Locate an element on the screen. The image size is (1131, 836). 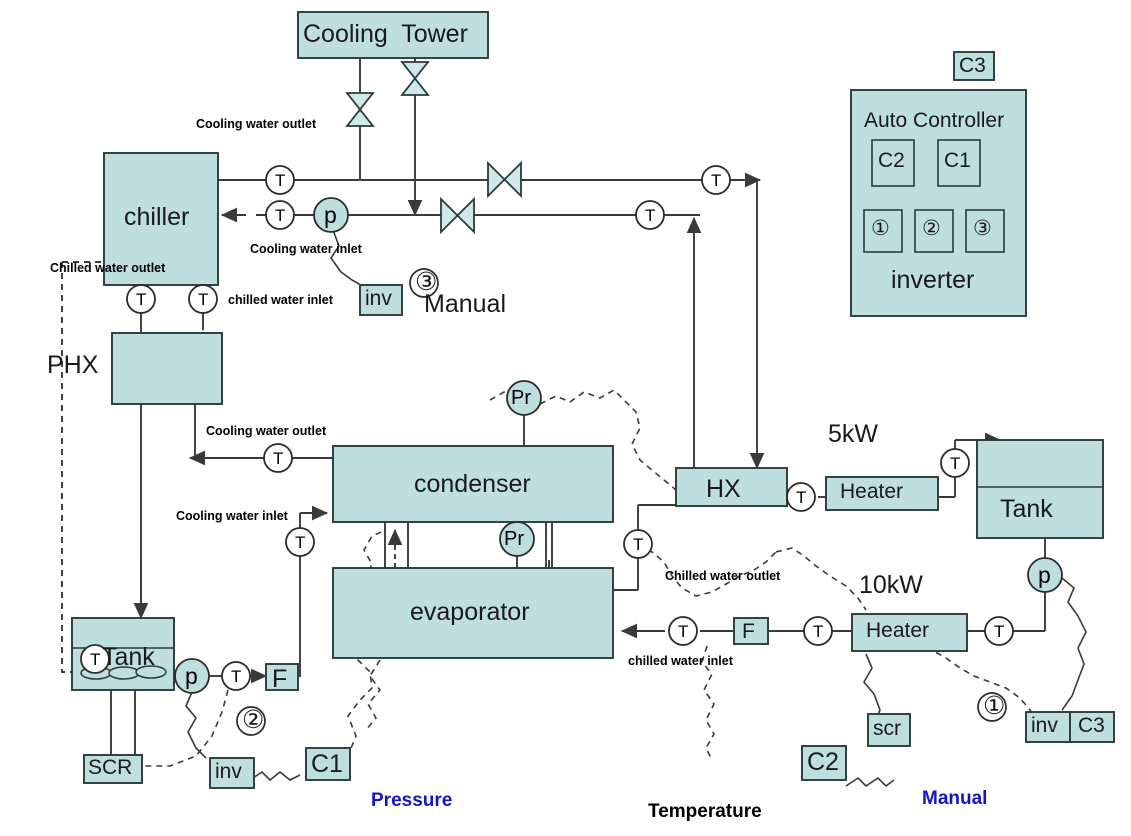
valve-tower-downcomer is located at coordinates (415, 78).